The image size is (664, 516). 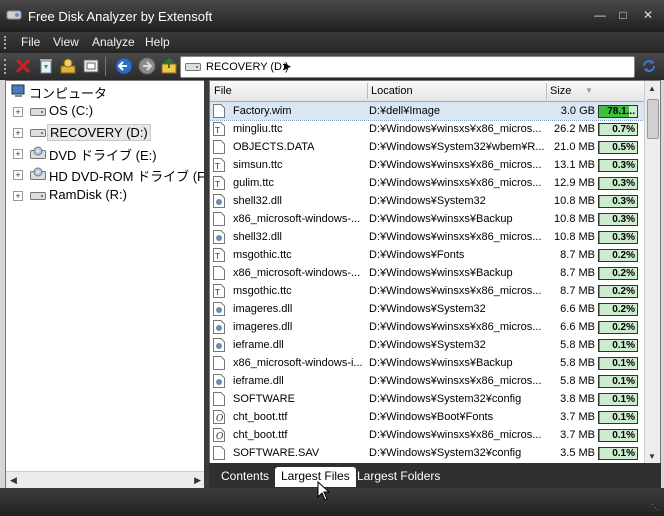 What do you see at coordinates (219, 381) in the screenshot?
I see `dll-icon` at bounding box center [219, 381].